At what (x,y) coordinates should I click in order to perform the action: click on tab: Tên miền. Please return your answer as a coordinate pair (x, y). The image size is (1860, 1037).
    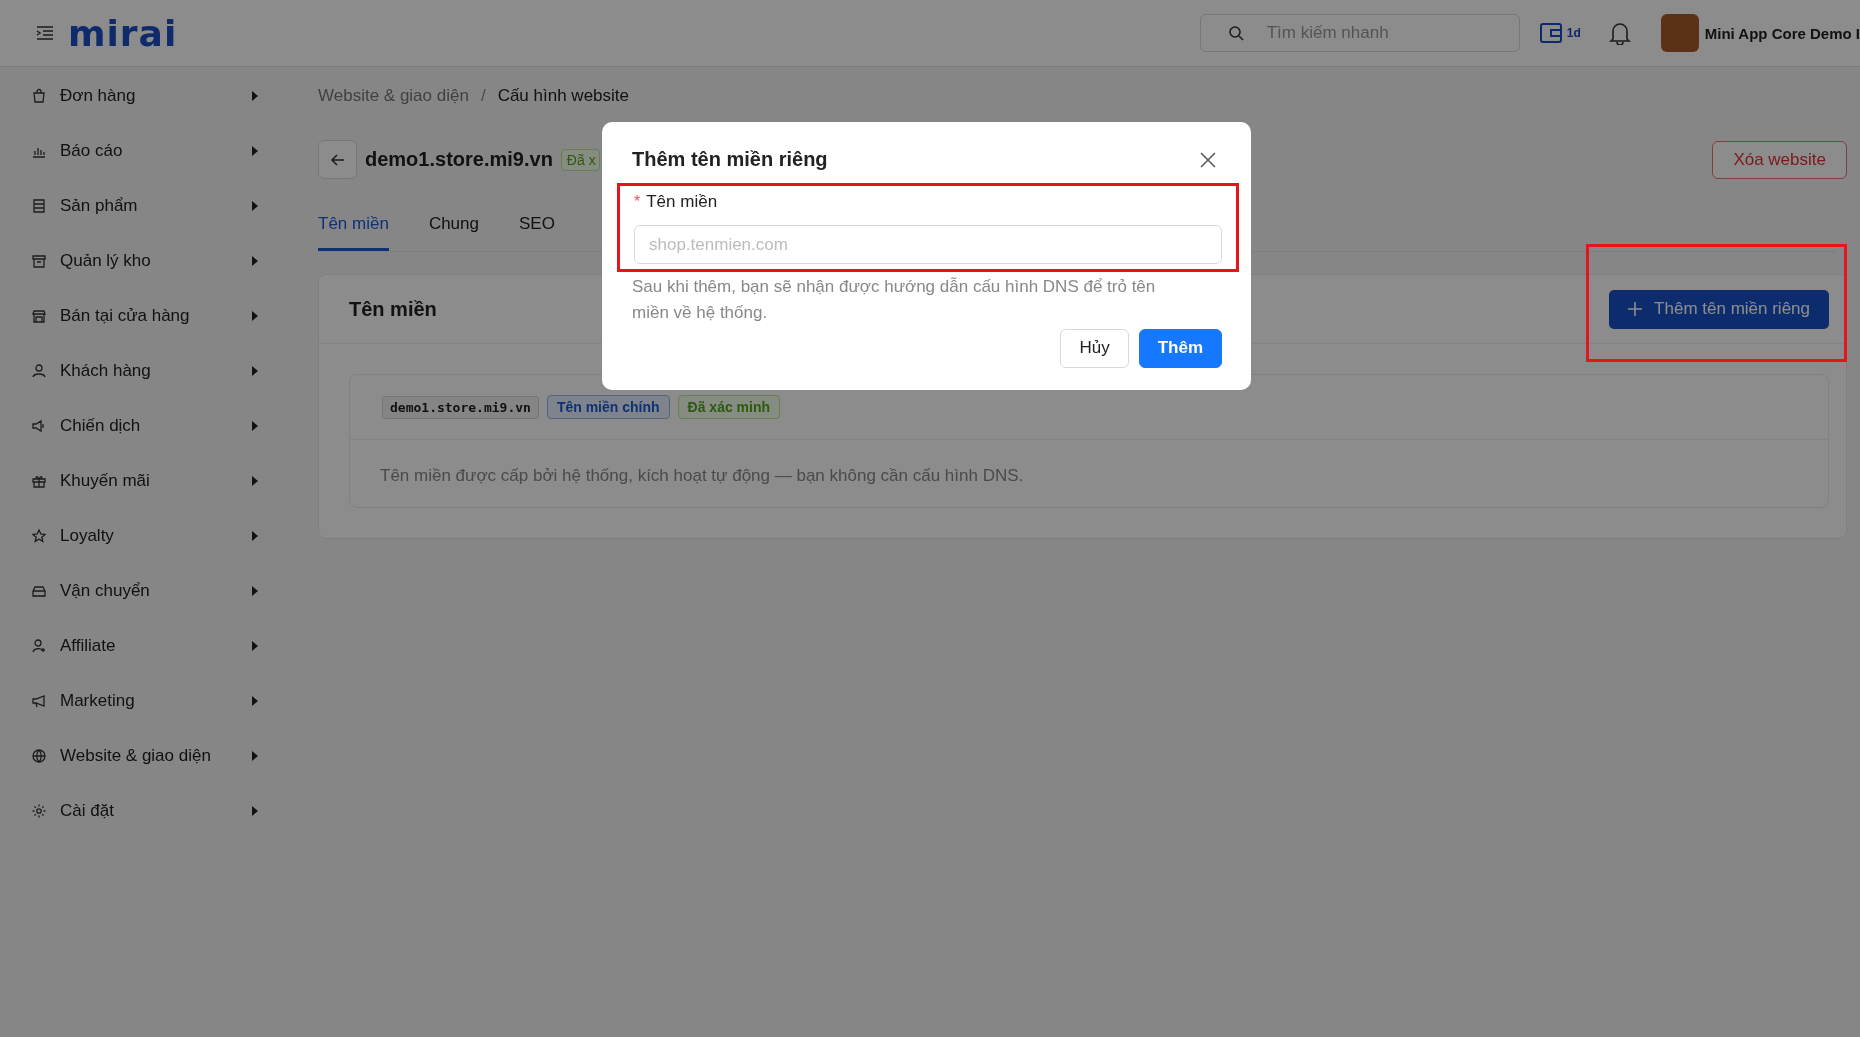
    Looking at the image, I should click on (353, 226).